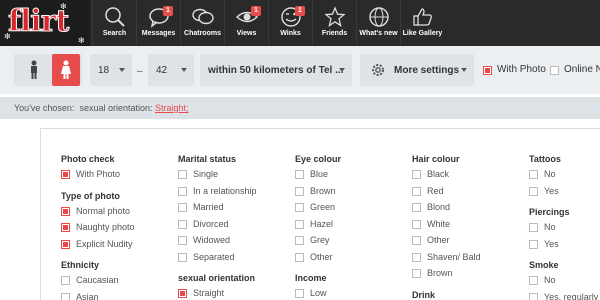  What do you see at coordinates (63, 6) in the screenshot?
I see `snowflake-icon: ✻` at bounding box center [63, 6].